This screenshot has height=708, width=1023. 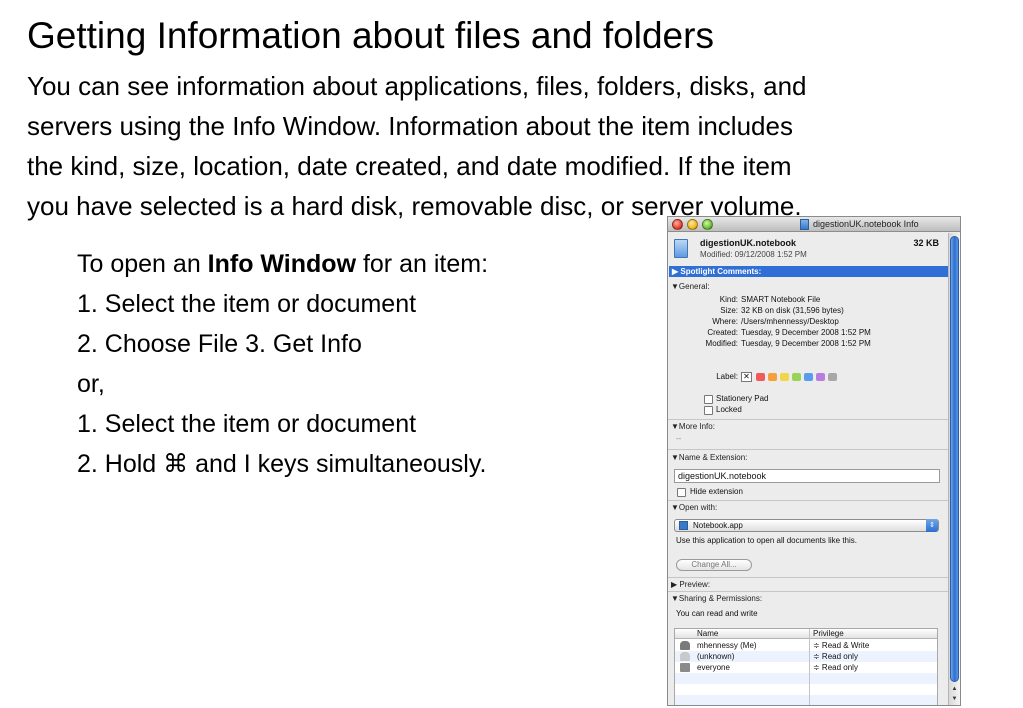 I want to click on where-key: Where:, so click(x=725, y=321).